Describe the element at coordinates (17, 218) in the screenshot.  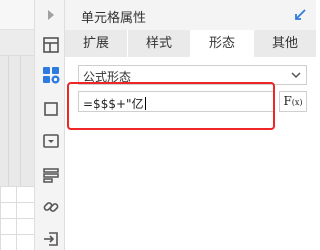
I see `sheet-grid` at that location.